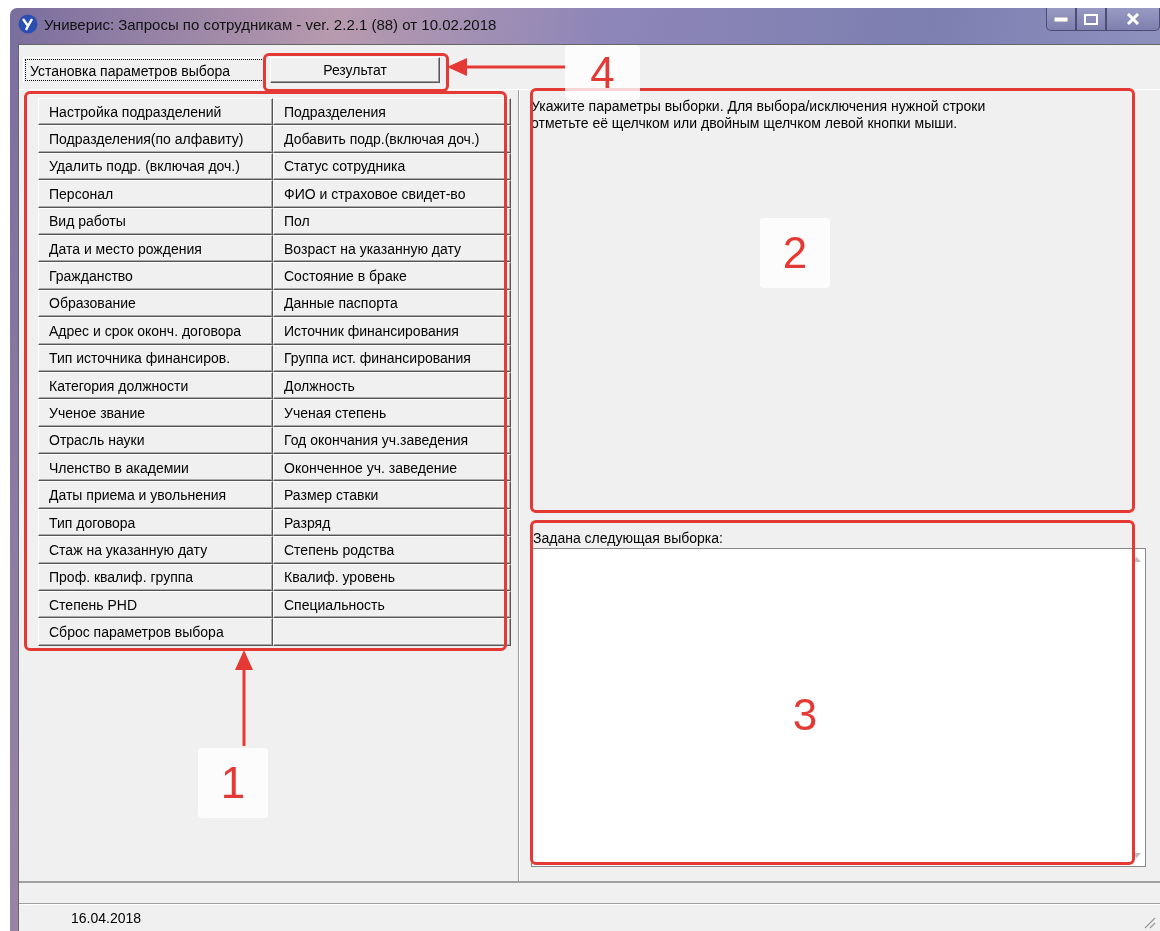 Image resolution: width=1160 pixels, height=931 pixels. Describe the element at coordinates (392, 331) in the screenshot. I see `parameter-button: Источник финансирования` at that location.